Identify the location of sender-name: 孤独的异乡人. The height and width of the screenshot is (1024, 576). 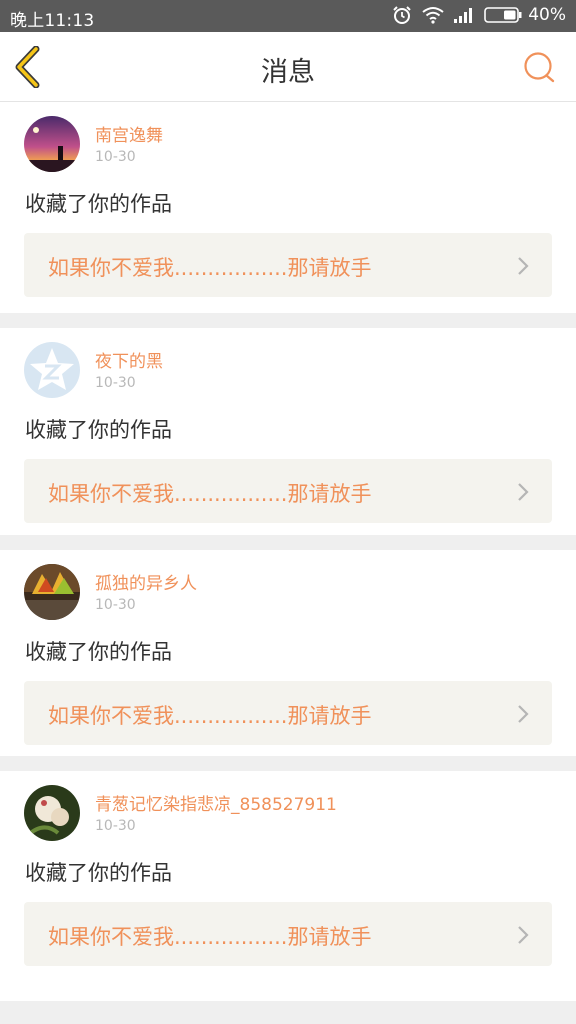
(146, 581).